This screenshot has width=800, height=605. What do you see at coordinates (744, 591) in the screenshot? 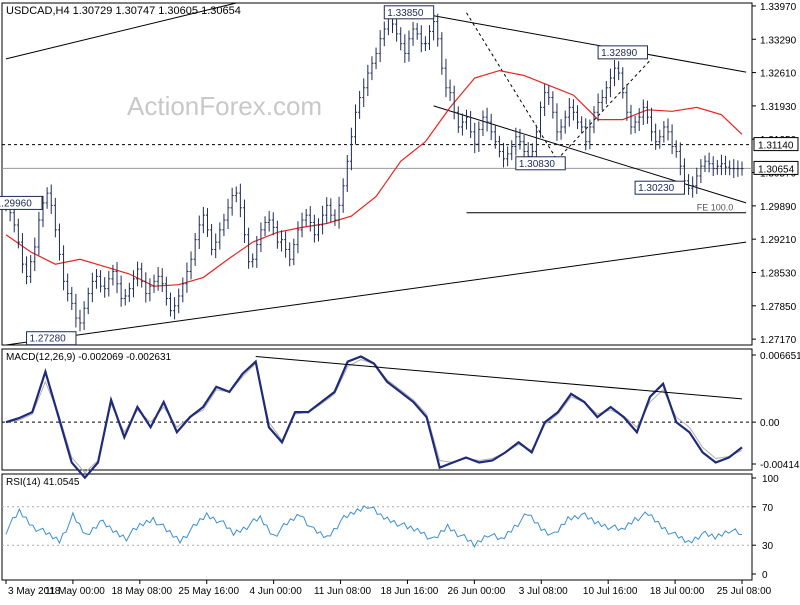
I see `time-label: 25 Jul 08:00` at bounding box center [744, 591].